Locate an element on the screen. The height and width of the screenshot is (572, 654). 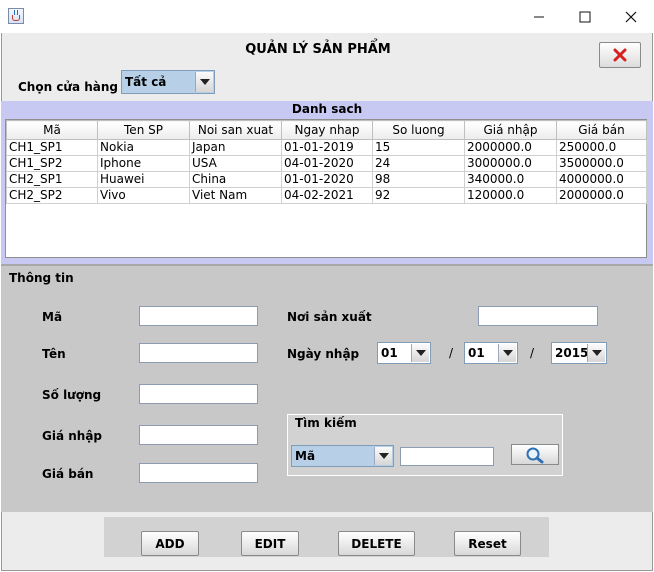
close-icon is located at coordinates (631, 16).